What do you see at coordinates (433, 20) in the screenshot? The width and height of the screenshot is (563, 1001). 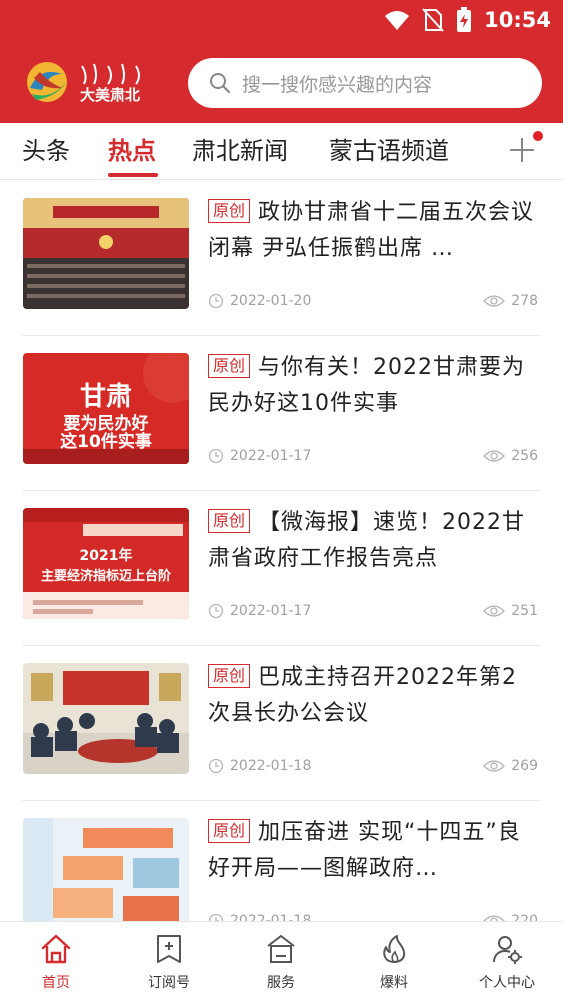 I see `no-sim-icon` at bounding box center [433, 20].